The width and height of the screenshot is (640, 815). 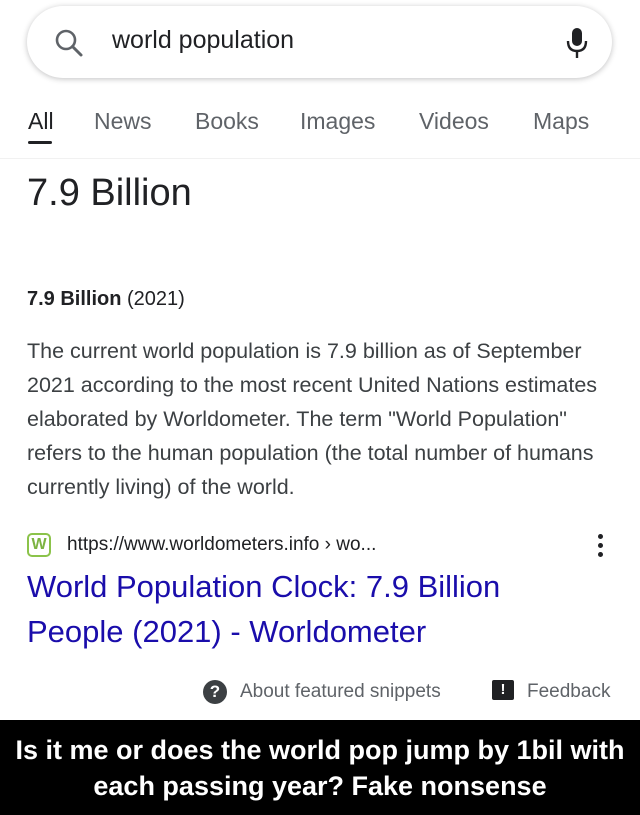 I want to click on search-bar: world population, so click(x=319, y=42).